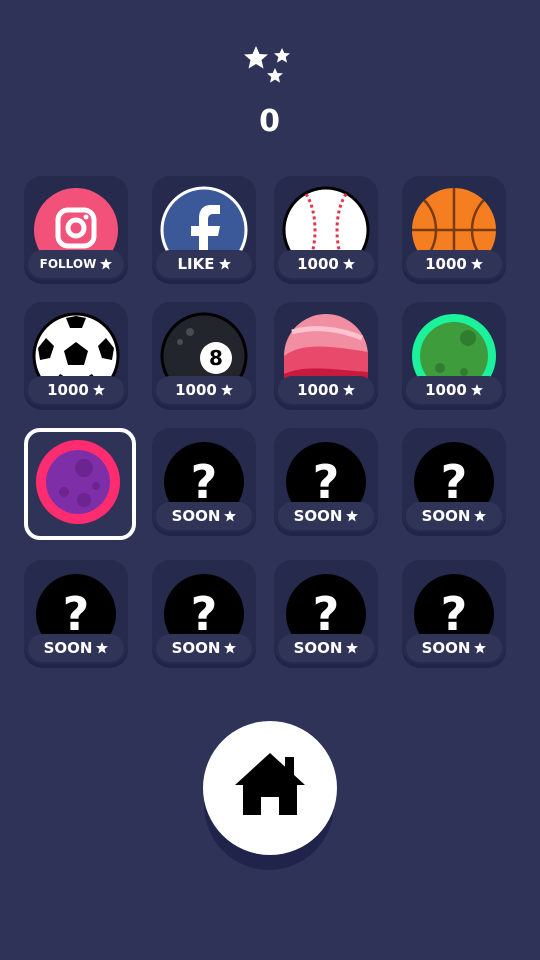  I want to click on ball-tile-selected, so click(80, 484).